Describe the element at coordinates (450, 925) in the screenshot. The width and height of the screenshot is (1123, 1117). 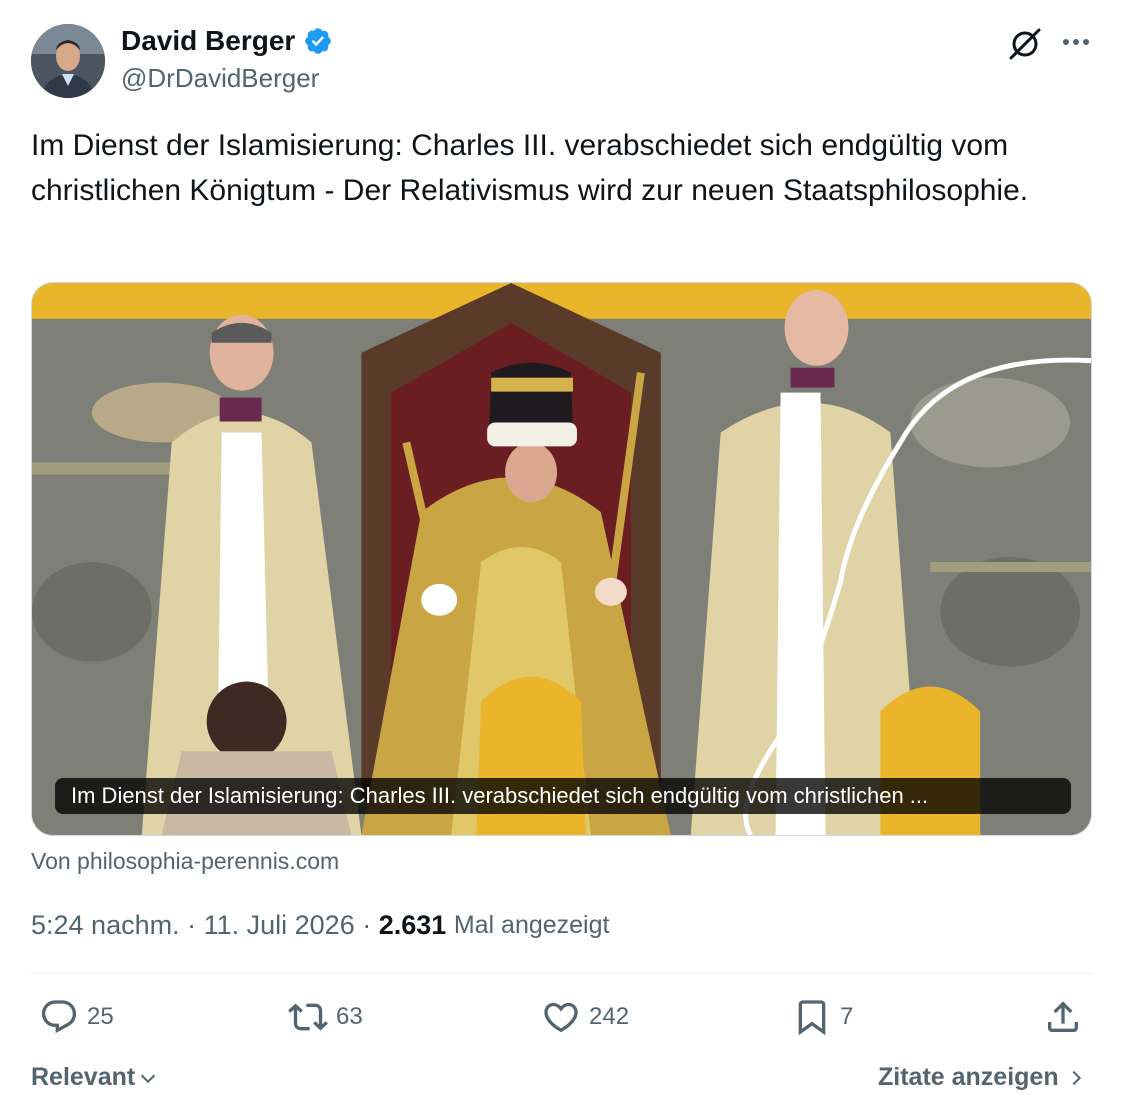
I see `views-spacer` at that location.